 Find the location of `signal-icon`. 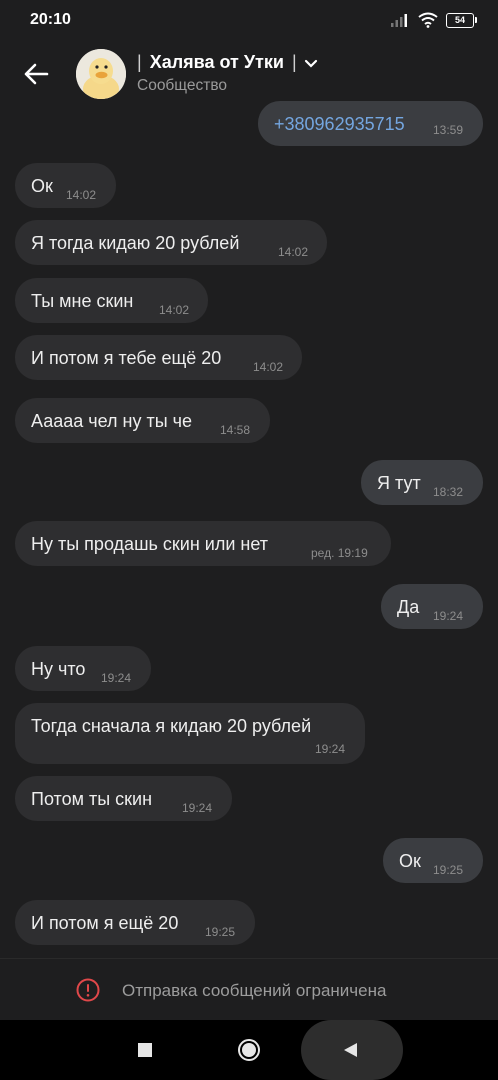

signal-icon is located at coordinates (399, 20).